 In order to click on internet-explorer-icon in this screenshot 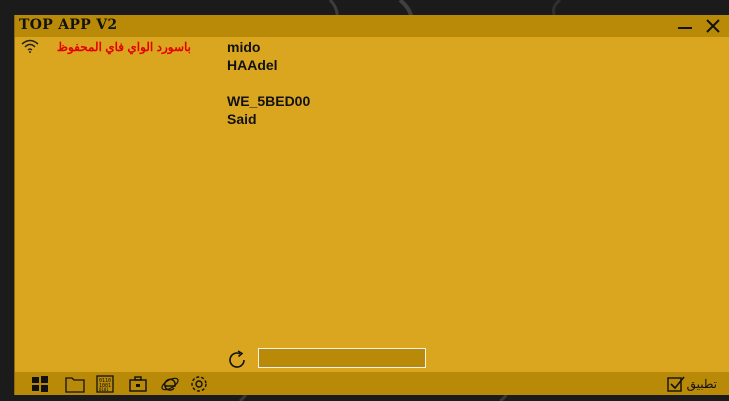, I will do `click(170, 384)`.